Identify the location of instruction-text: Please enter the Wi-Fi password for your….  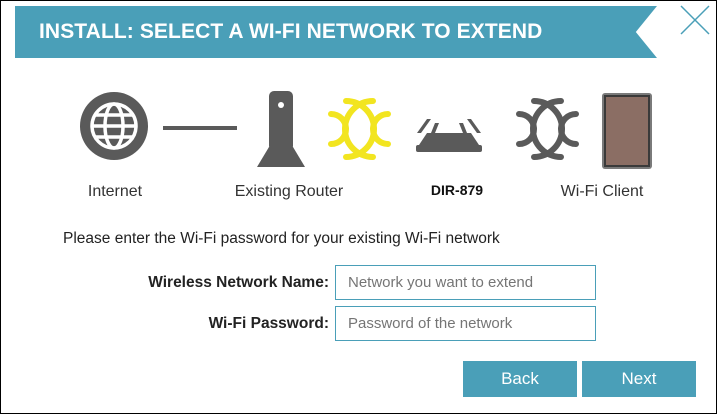
(281, 238).